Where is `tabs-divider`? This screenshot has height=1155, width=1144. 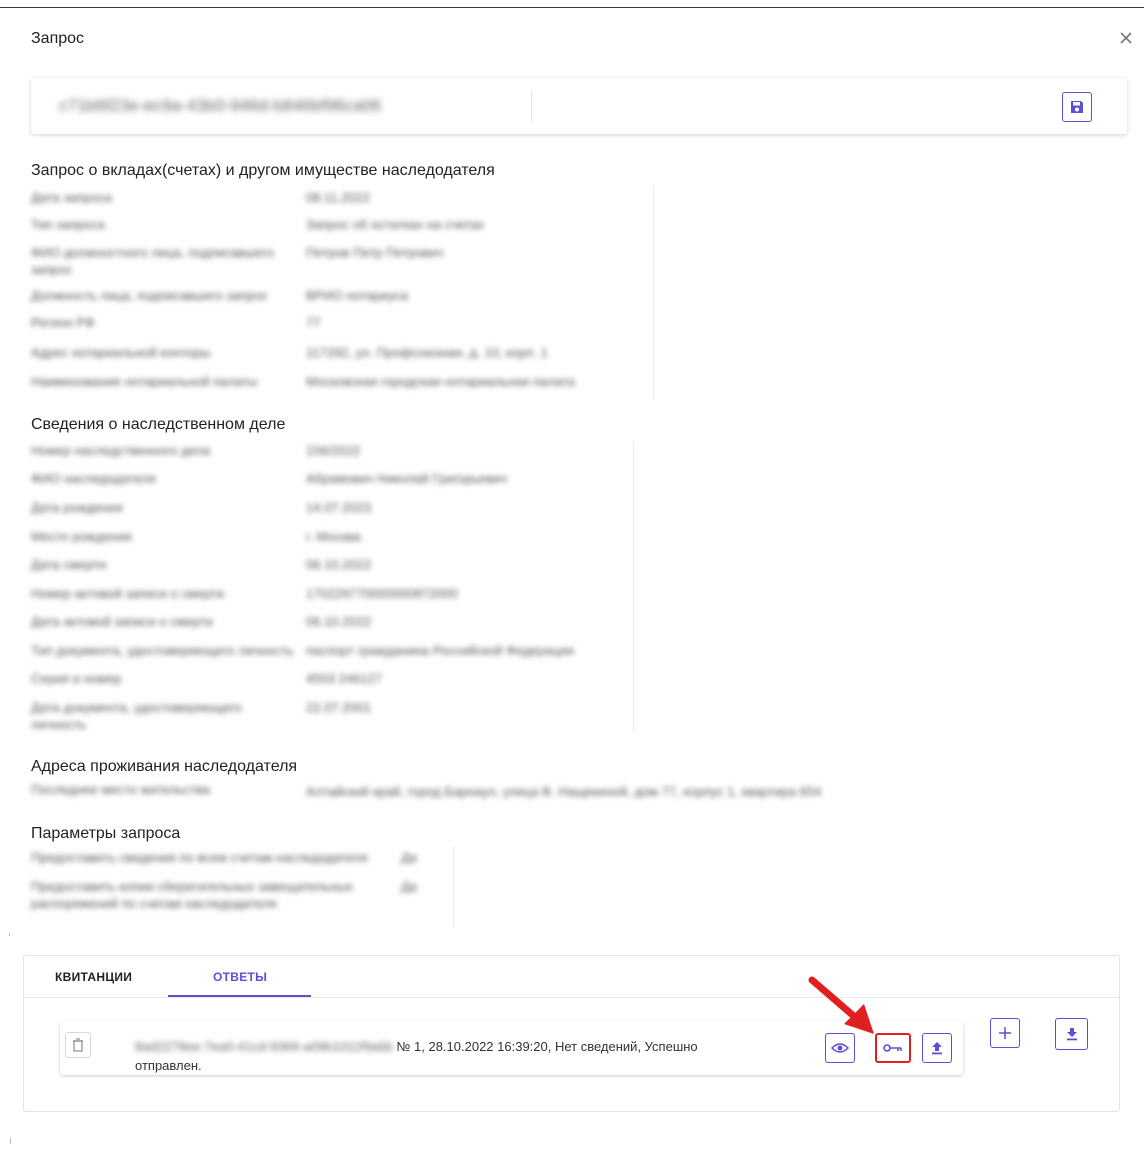
tabs-divider is located at coordinates (571, 997).